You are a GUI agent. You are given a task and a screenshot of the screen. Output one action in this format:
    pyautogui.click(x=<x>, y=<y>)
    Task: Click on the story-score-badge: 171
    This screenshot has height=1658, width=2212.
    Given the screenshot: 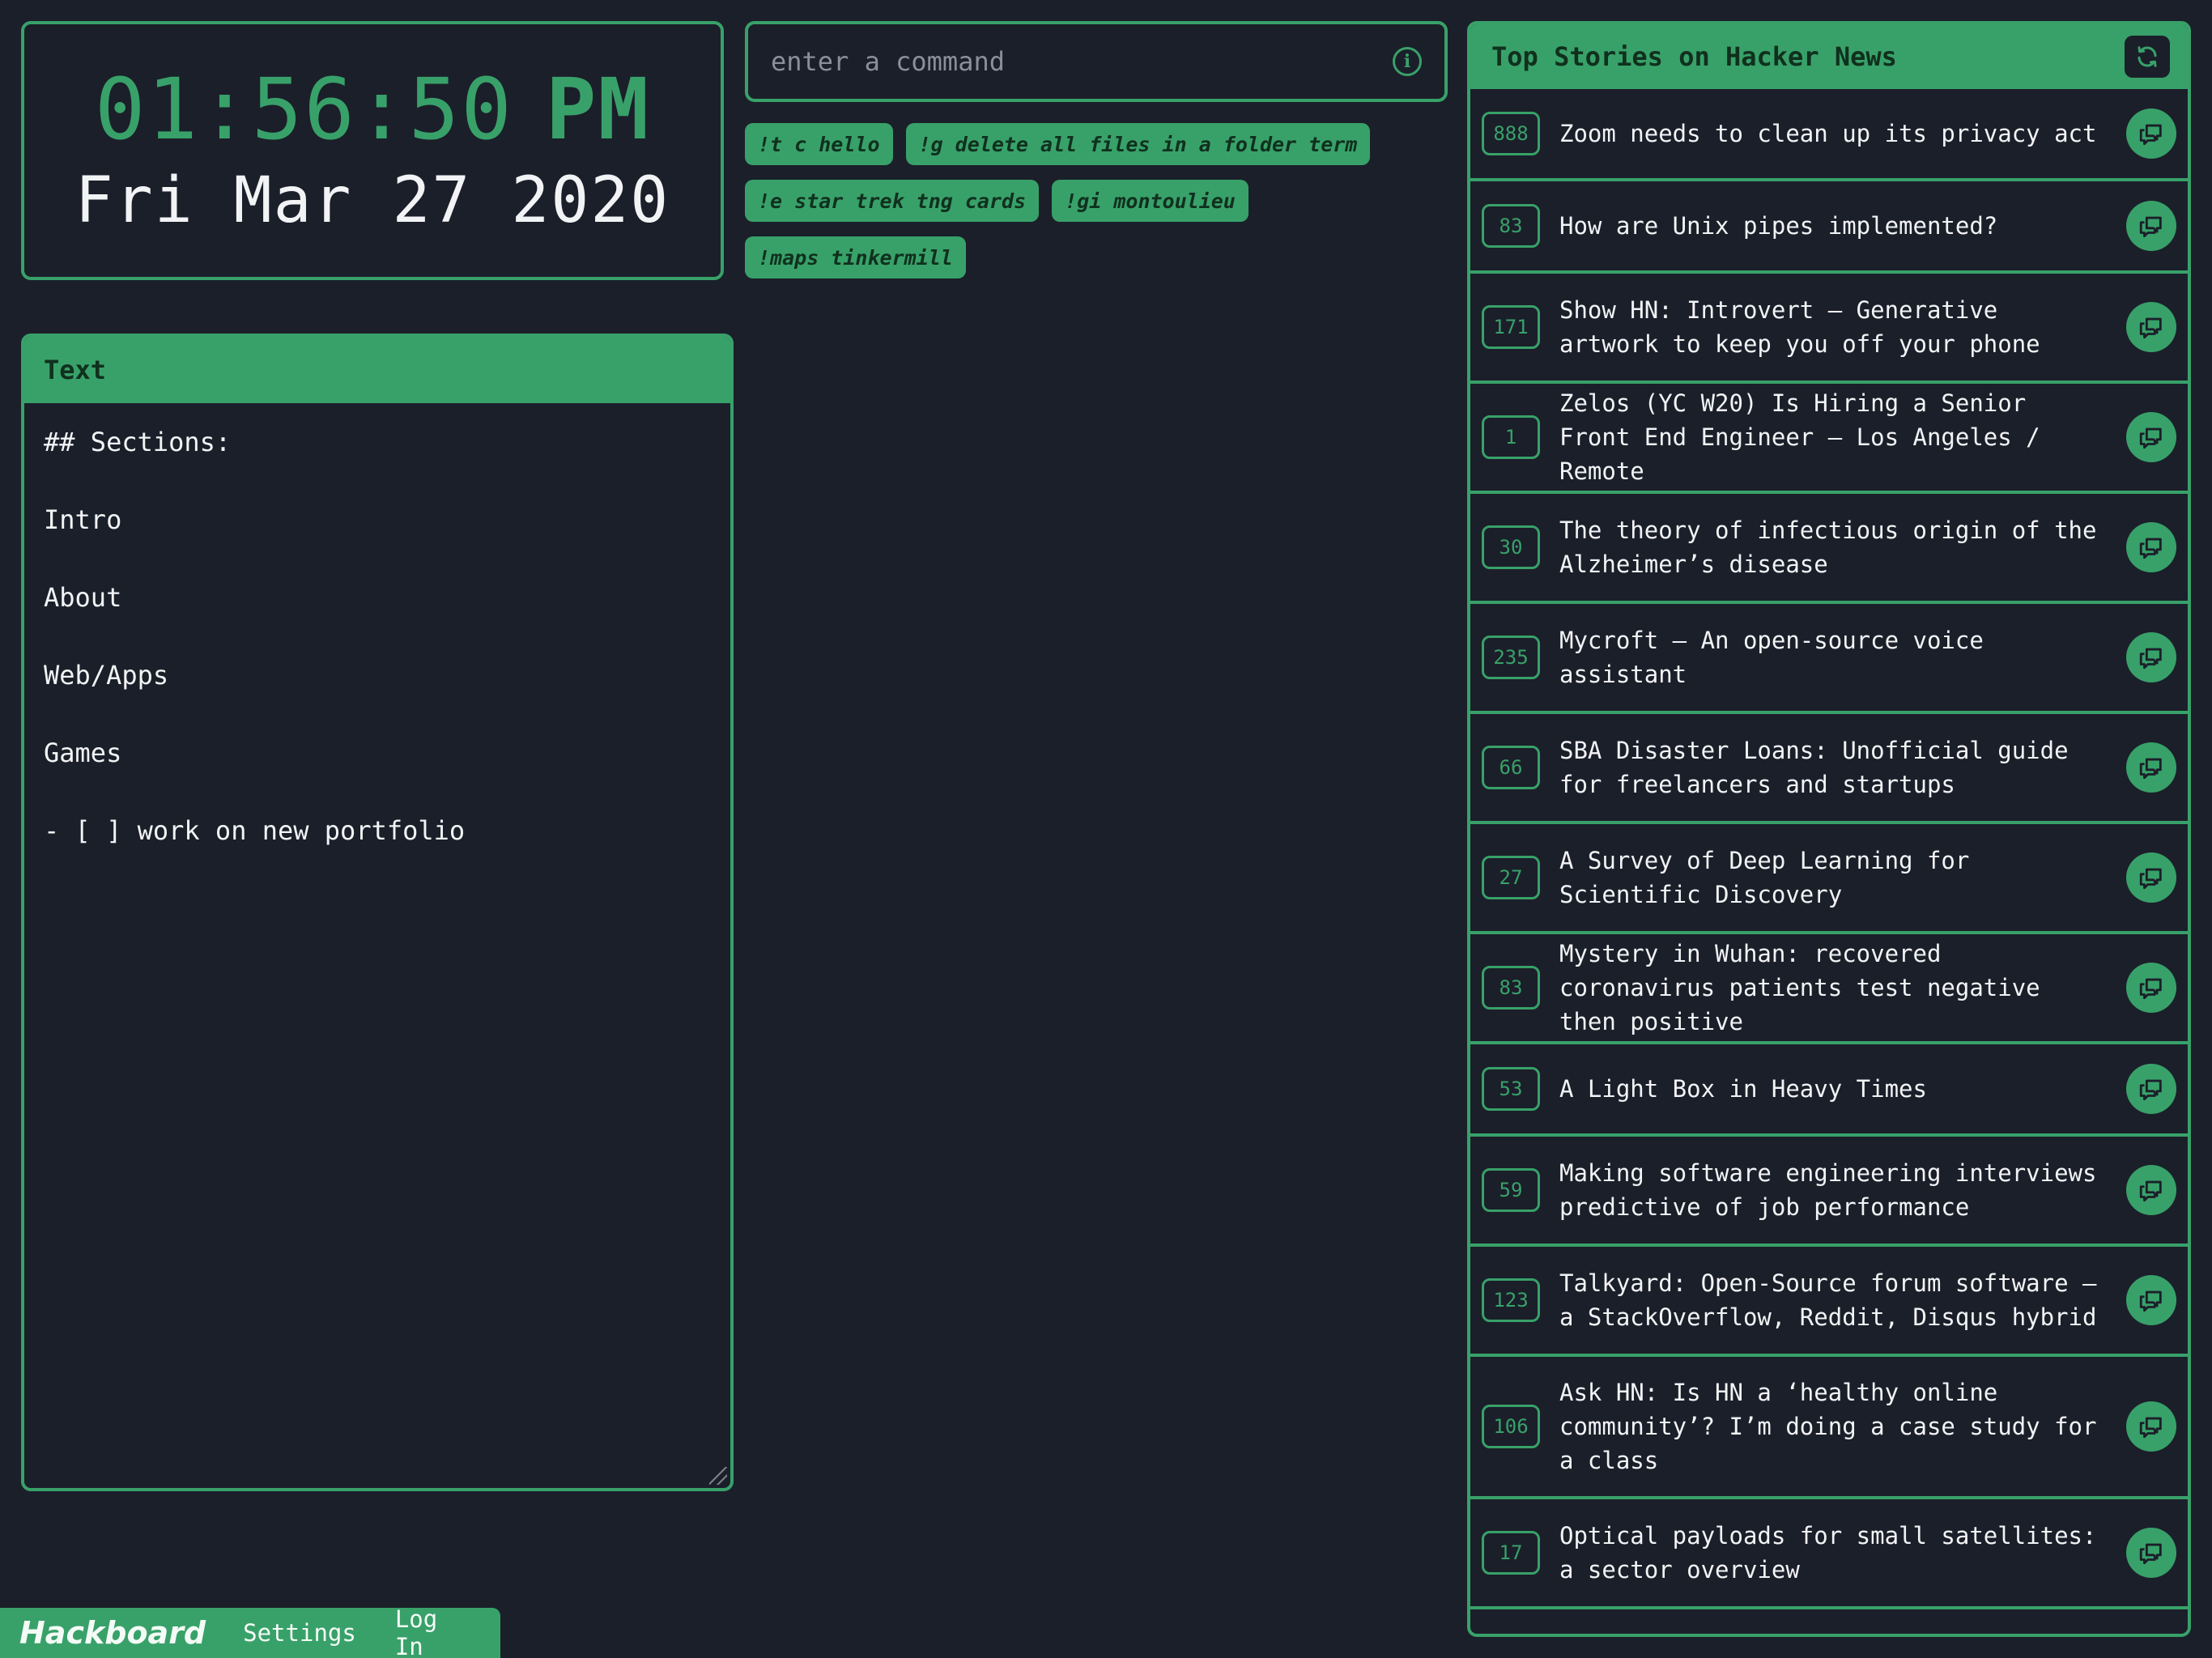 What is the action you would take?
    pyautogui.click(x=1511, y=327)
    